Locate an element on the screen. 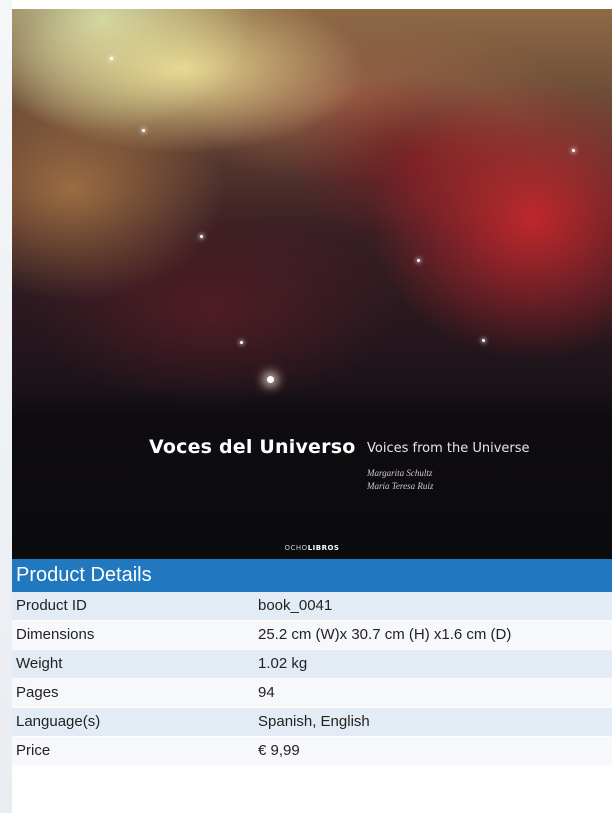  product-details-header: Product Details is located at coordinates (312, 575).